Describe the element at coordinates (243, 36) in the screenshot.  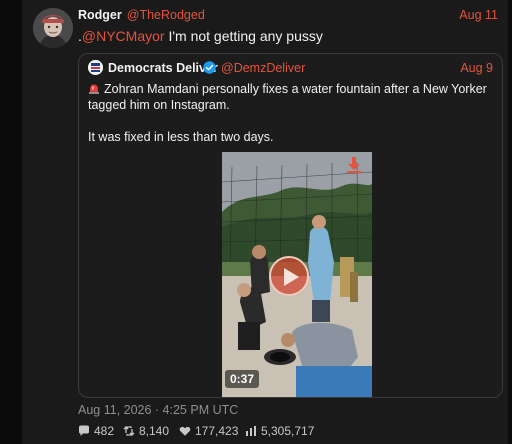
I see `post-text-rest: I'm not getting any pussy` at that location.